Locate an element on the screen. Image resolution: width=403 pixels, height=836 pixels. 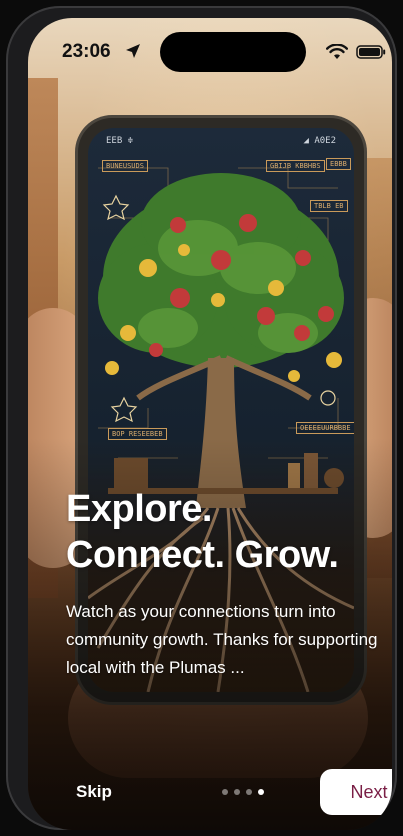
skip-button: Skip is located at coordinates (94, 792).